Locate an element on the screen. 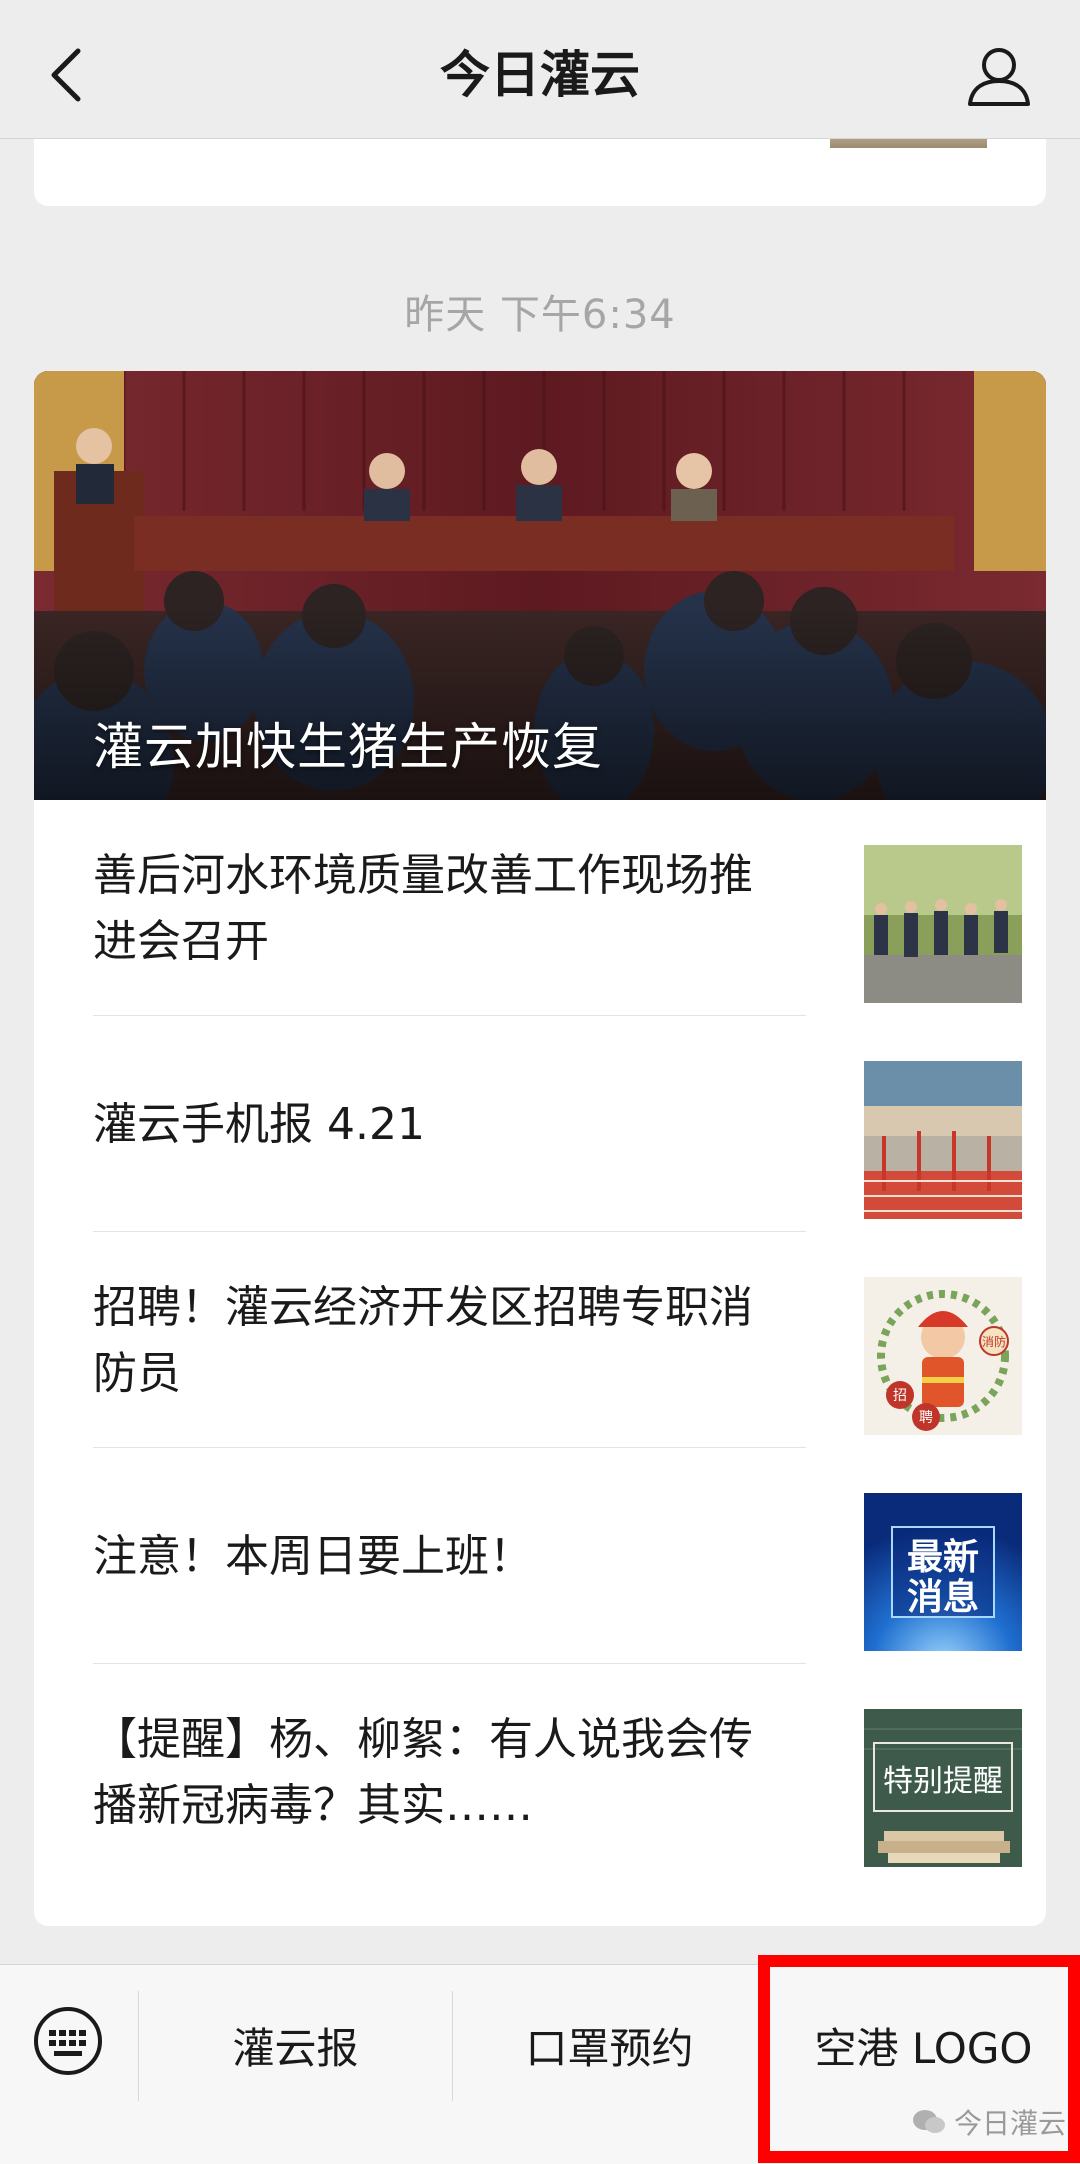 The width and height of the screenshot is (1080, 2164). highlight-box is located at coordinates (919, 2059).